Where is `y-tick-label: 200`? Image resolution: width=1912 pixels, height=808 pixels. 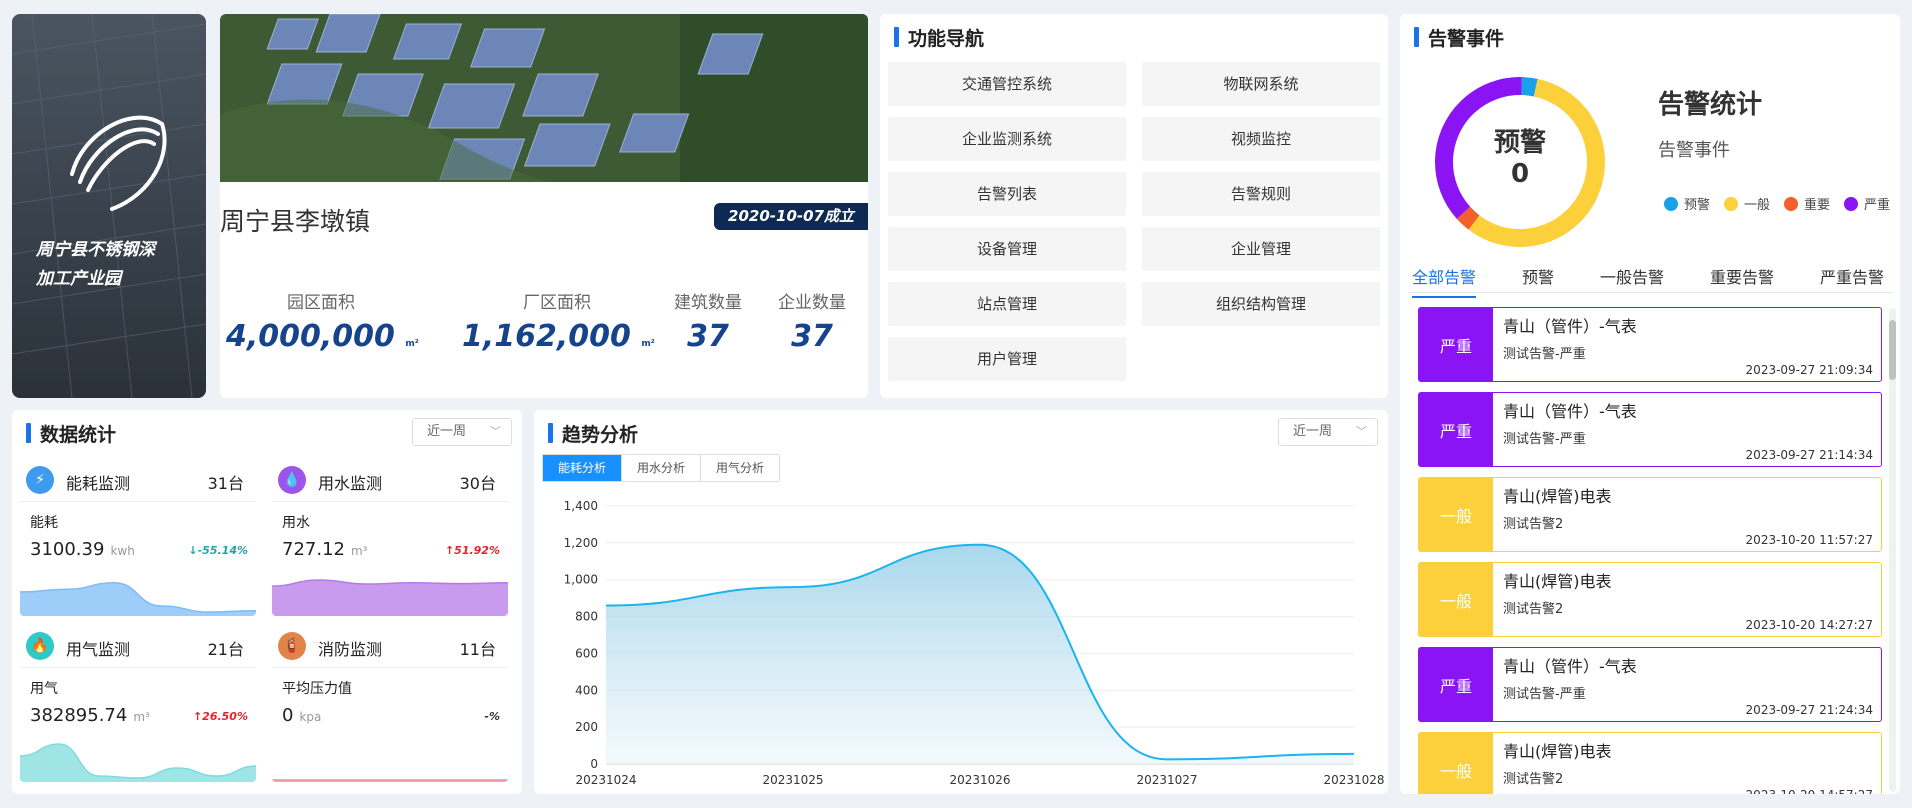
y-tick-label: 200 is located at coordinates (586, 727).